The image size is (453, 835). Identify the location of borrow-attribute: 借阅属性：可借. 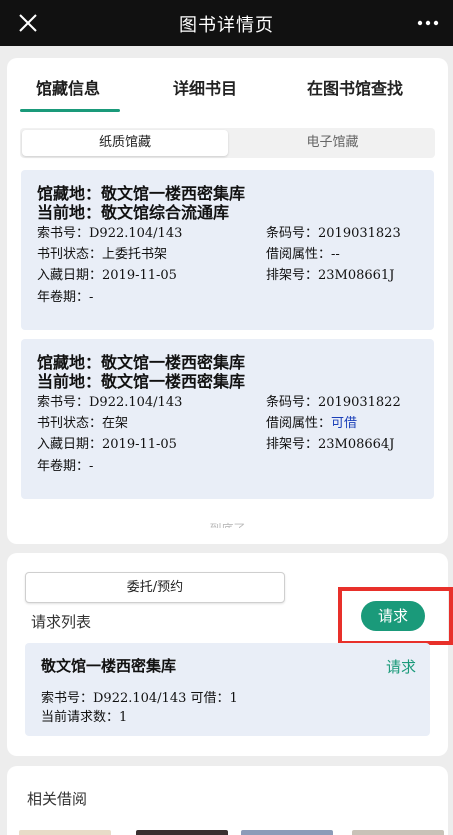
(311, 421).